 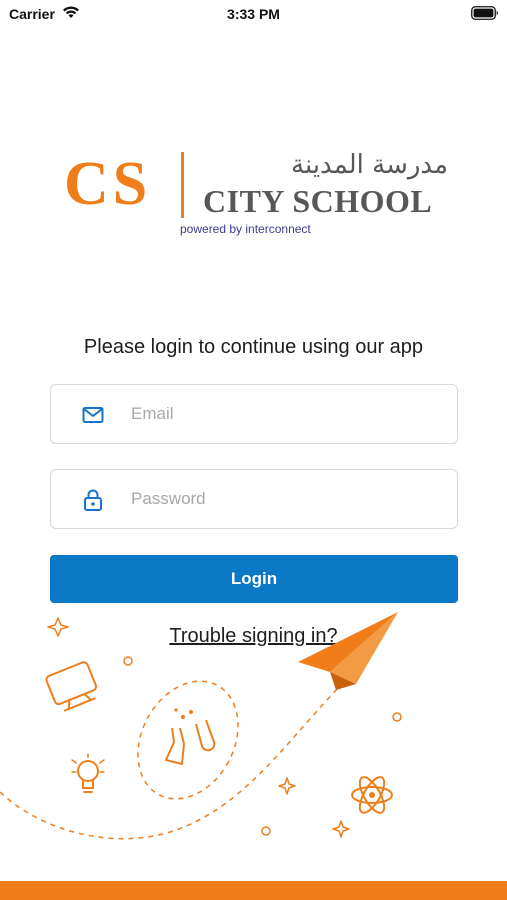 I want to click on login-prompt: Please login to continue using our app, so click(x=253, y=347).